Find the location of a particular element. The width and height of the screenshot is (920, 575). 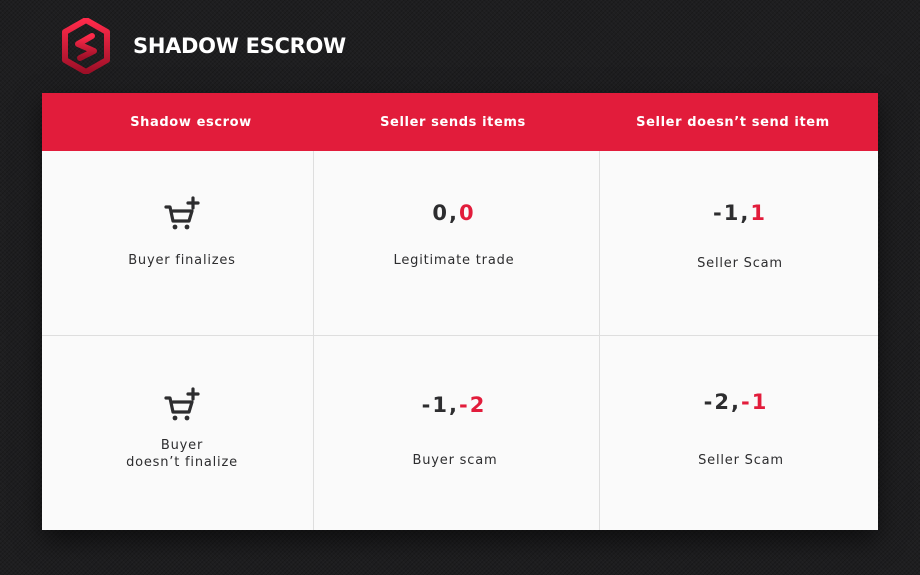

outcome-label: Legitimate trade is located at coordinates (454, 260).